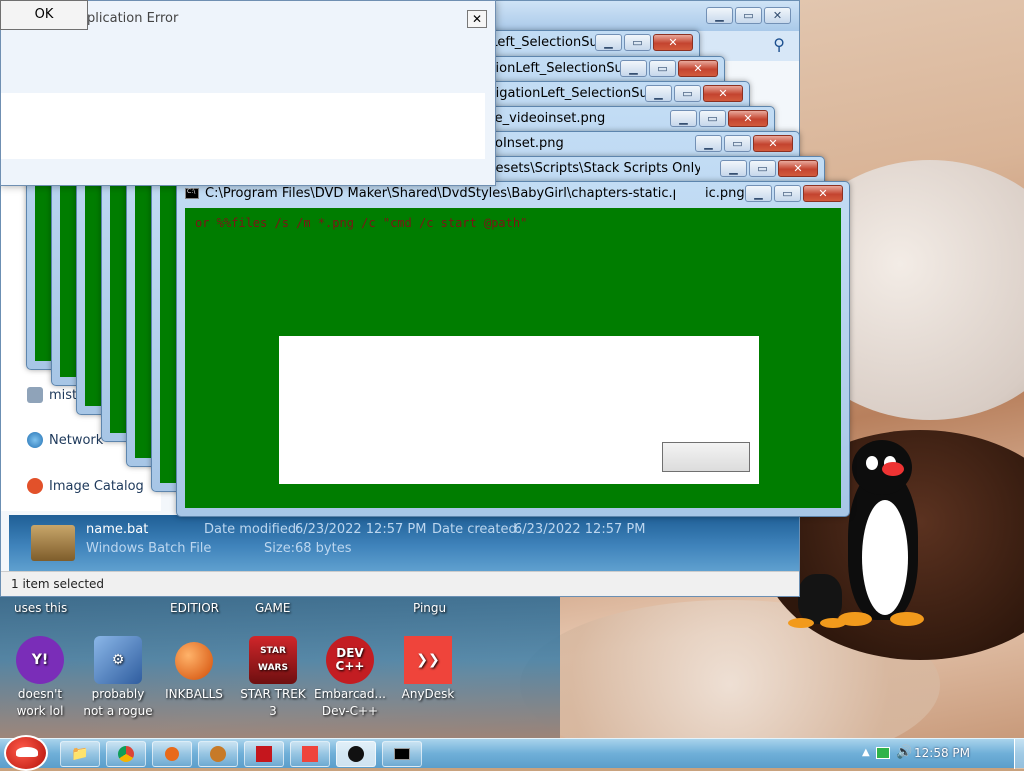 The height and width of the screenshot is (771, 1024). I want to click on sidebar-item-computer: mist, so click(52, 395).